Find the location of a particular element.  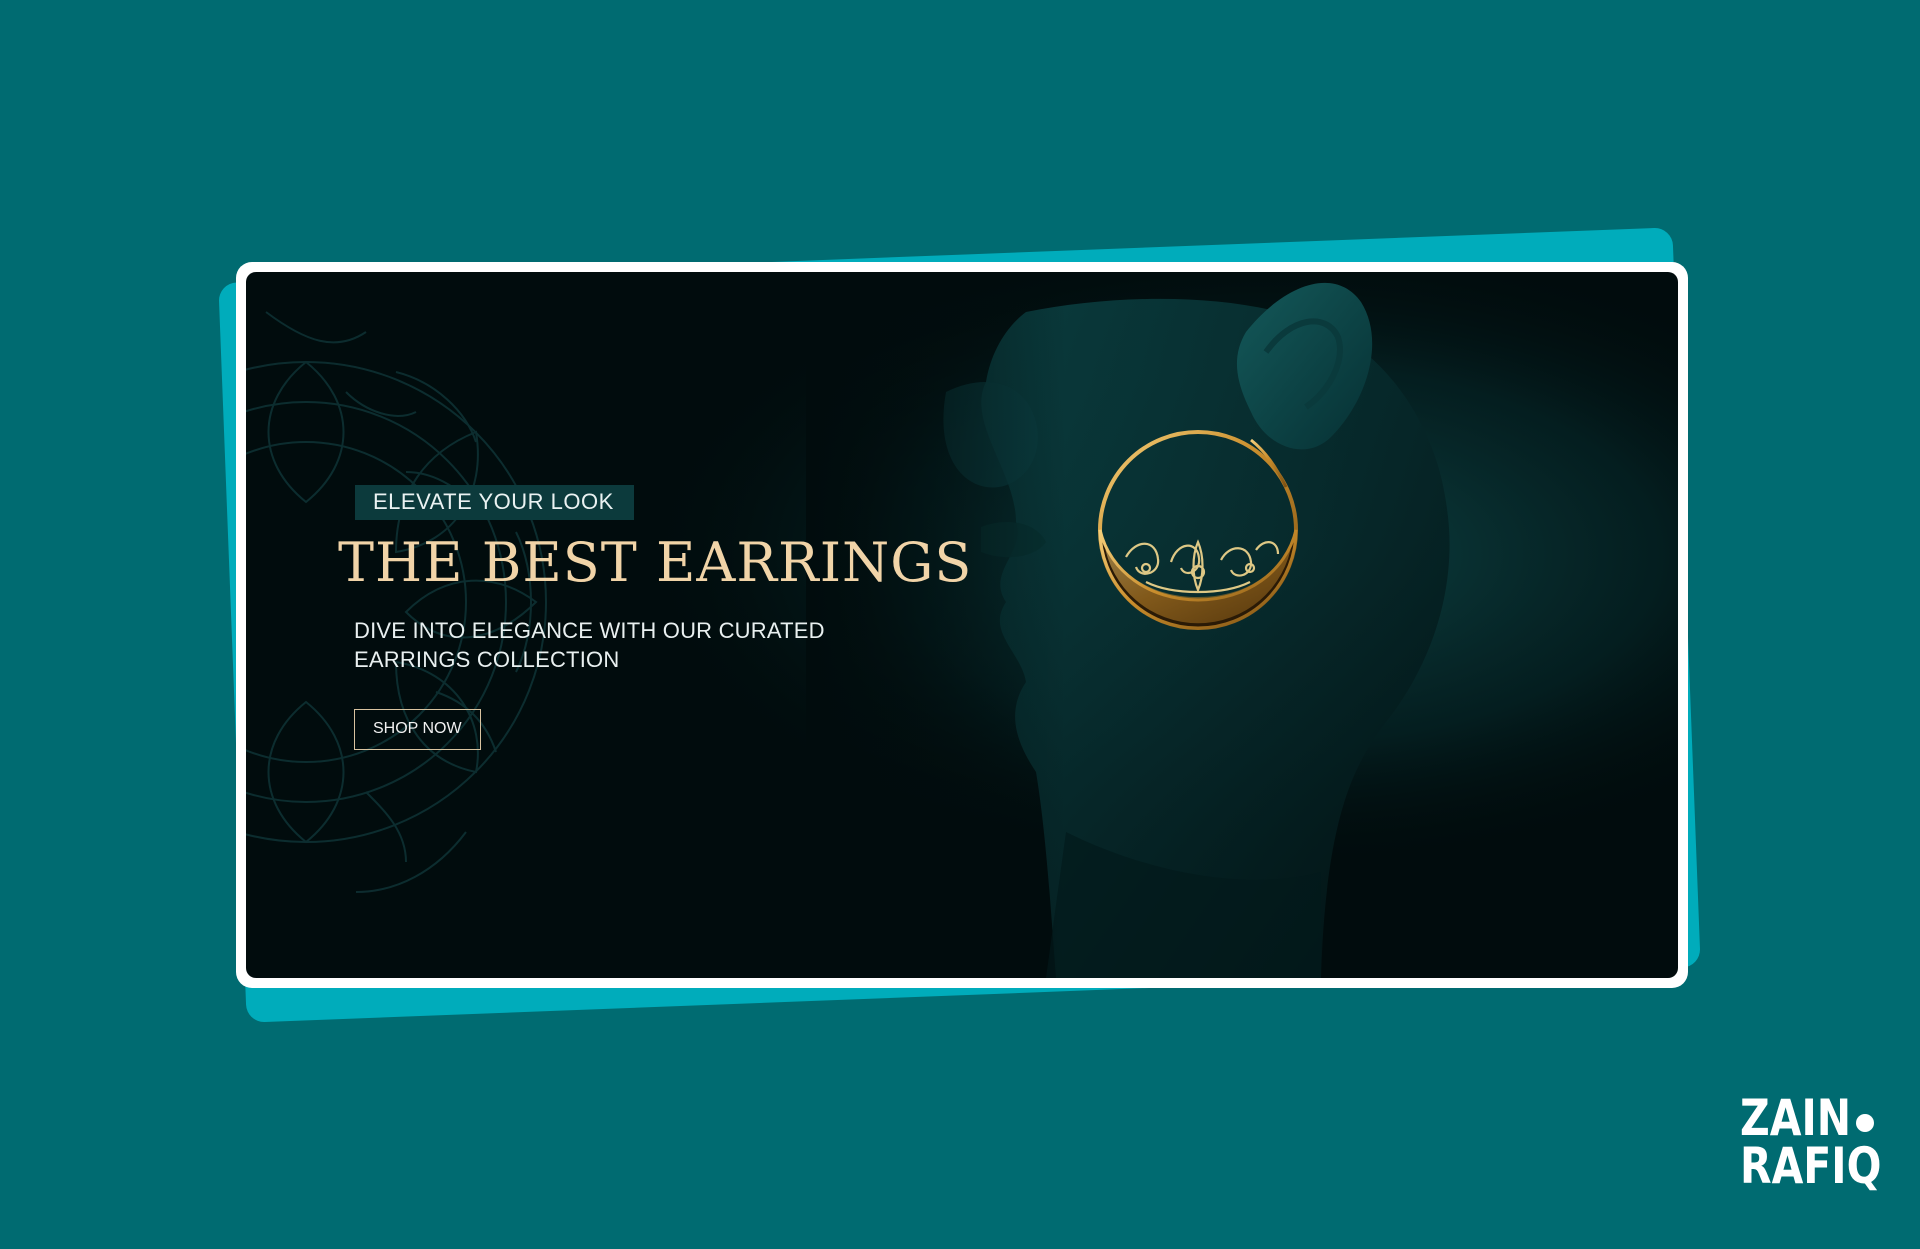

logo-dot is located at coordinates (1865, 1123).